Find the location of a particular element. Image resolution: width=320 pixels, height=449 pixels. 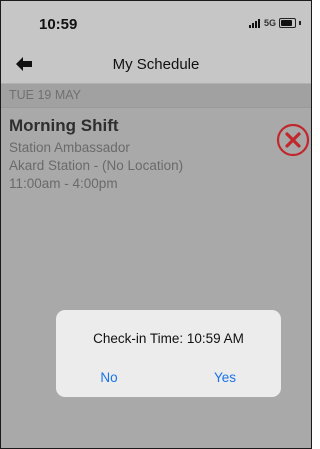

status-time: 10:59 is located at coordinates (58, 24).